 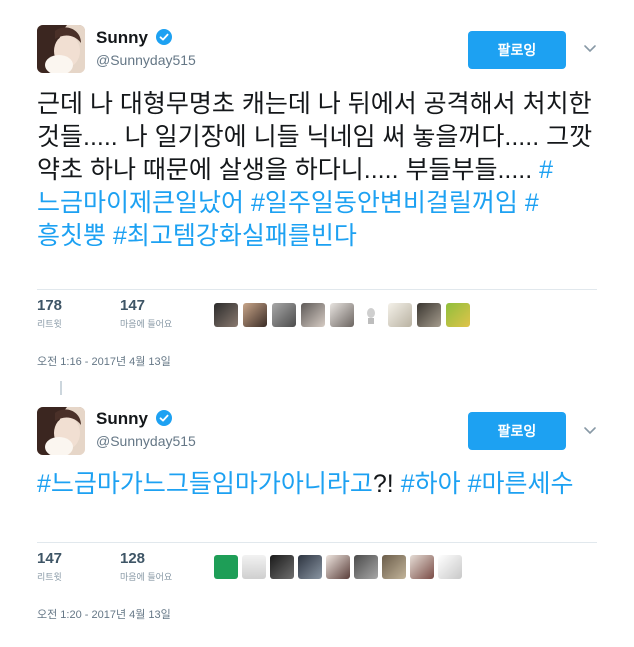 I want to click on tweet-body, so click(x=464, y=484).